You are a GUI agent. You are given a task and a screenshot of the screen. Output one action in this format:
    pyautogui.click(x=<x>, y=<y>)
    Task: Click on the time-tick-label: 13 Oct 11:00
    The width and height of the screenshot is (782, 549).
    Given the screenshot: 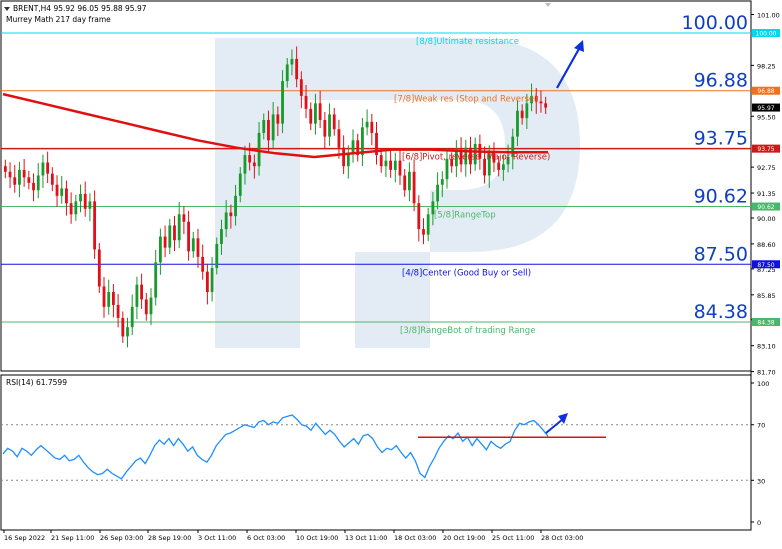 What is the action you would take?
    pyautogui.click(x=366, y=538)
    